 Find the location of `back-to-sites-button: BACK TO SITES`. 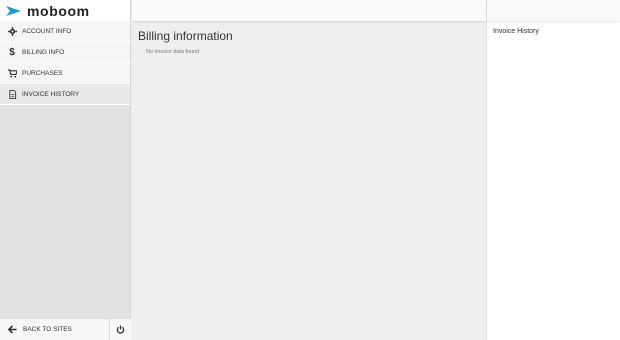

back-to-sites-button: BACK TO SITES is located at coordinates (54, 329).